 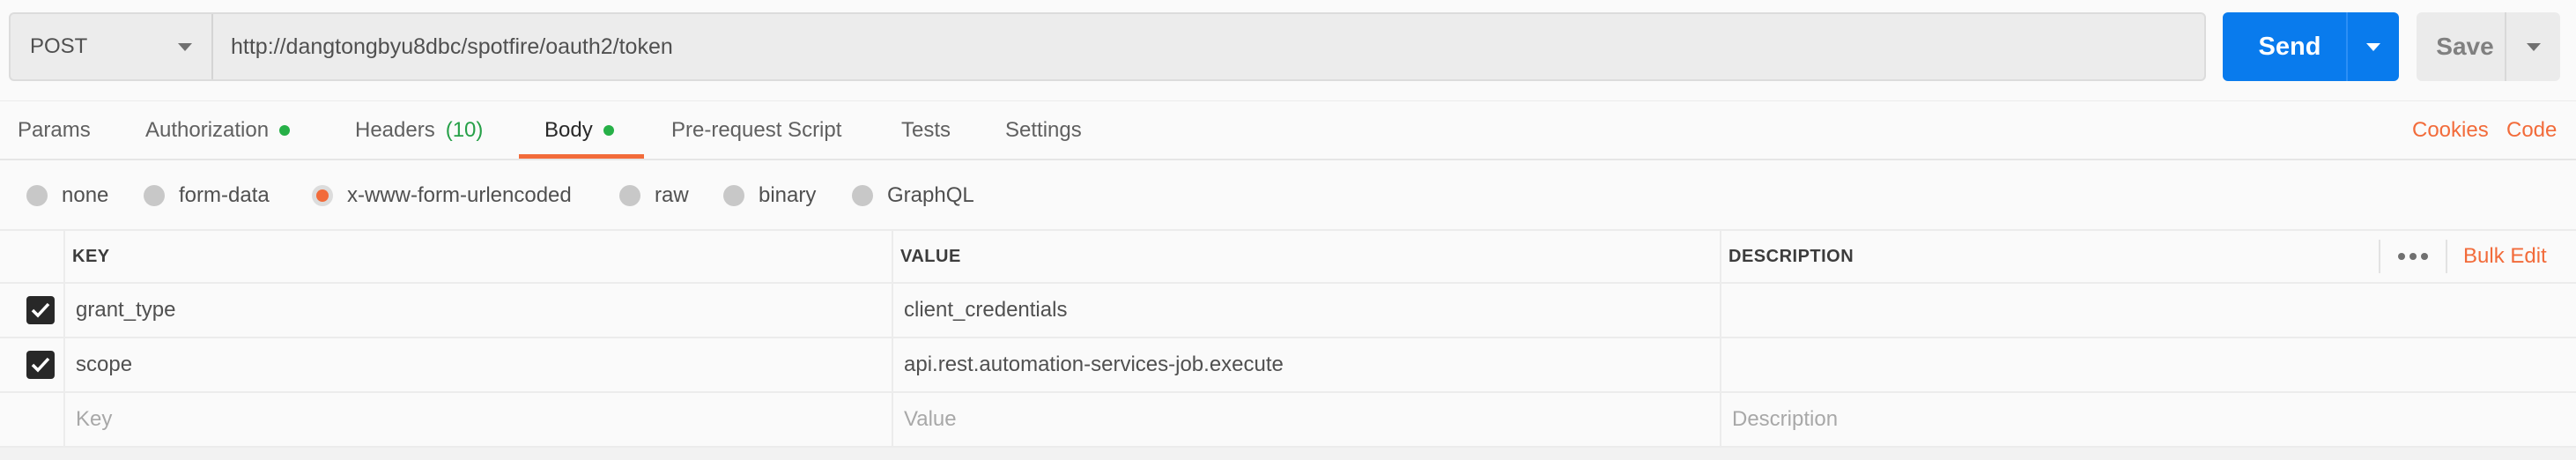 I want to click on tab-headers: Headers (10), so click(x=419, y=130).